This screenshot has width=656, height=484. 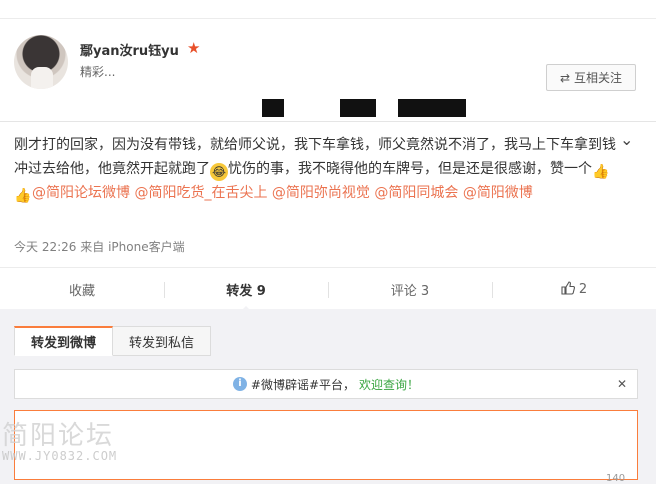 I want to click on crying-laughing-emoji-icon: 😂, so click(x=219, y=172).